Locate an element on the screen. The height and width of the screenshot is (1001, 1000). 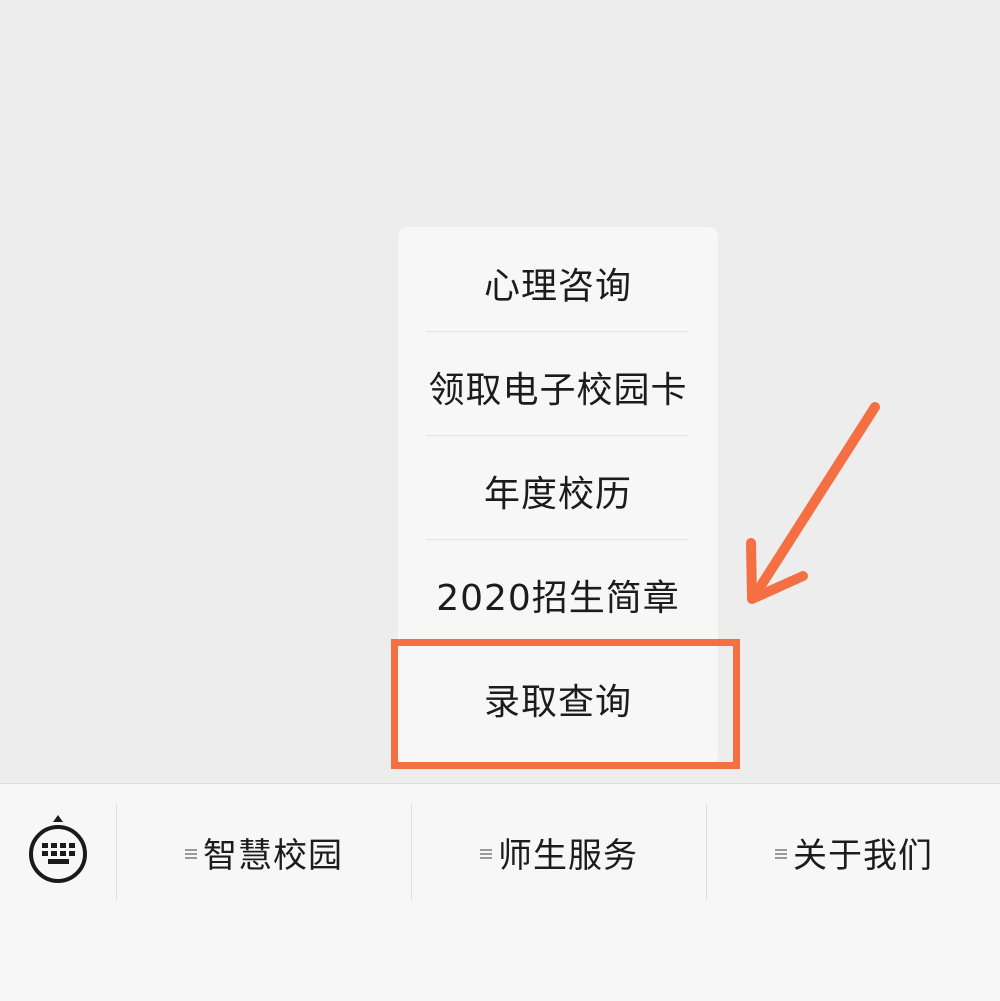
menu-item-admission-brochure: 2020招生简章 is located at coordinates (558, 595).